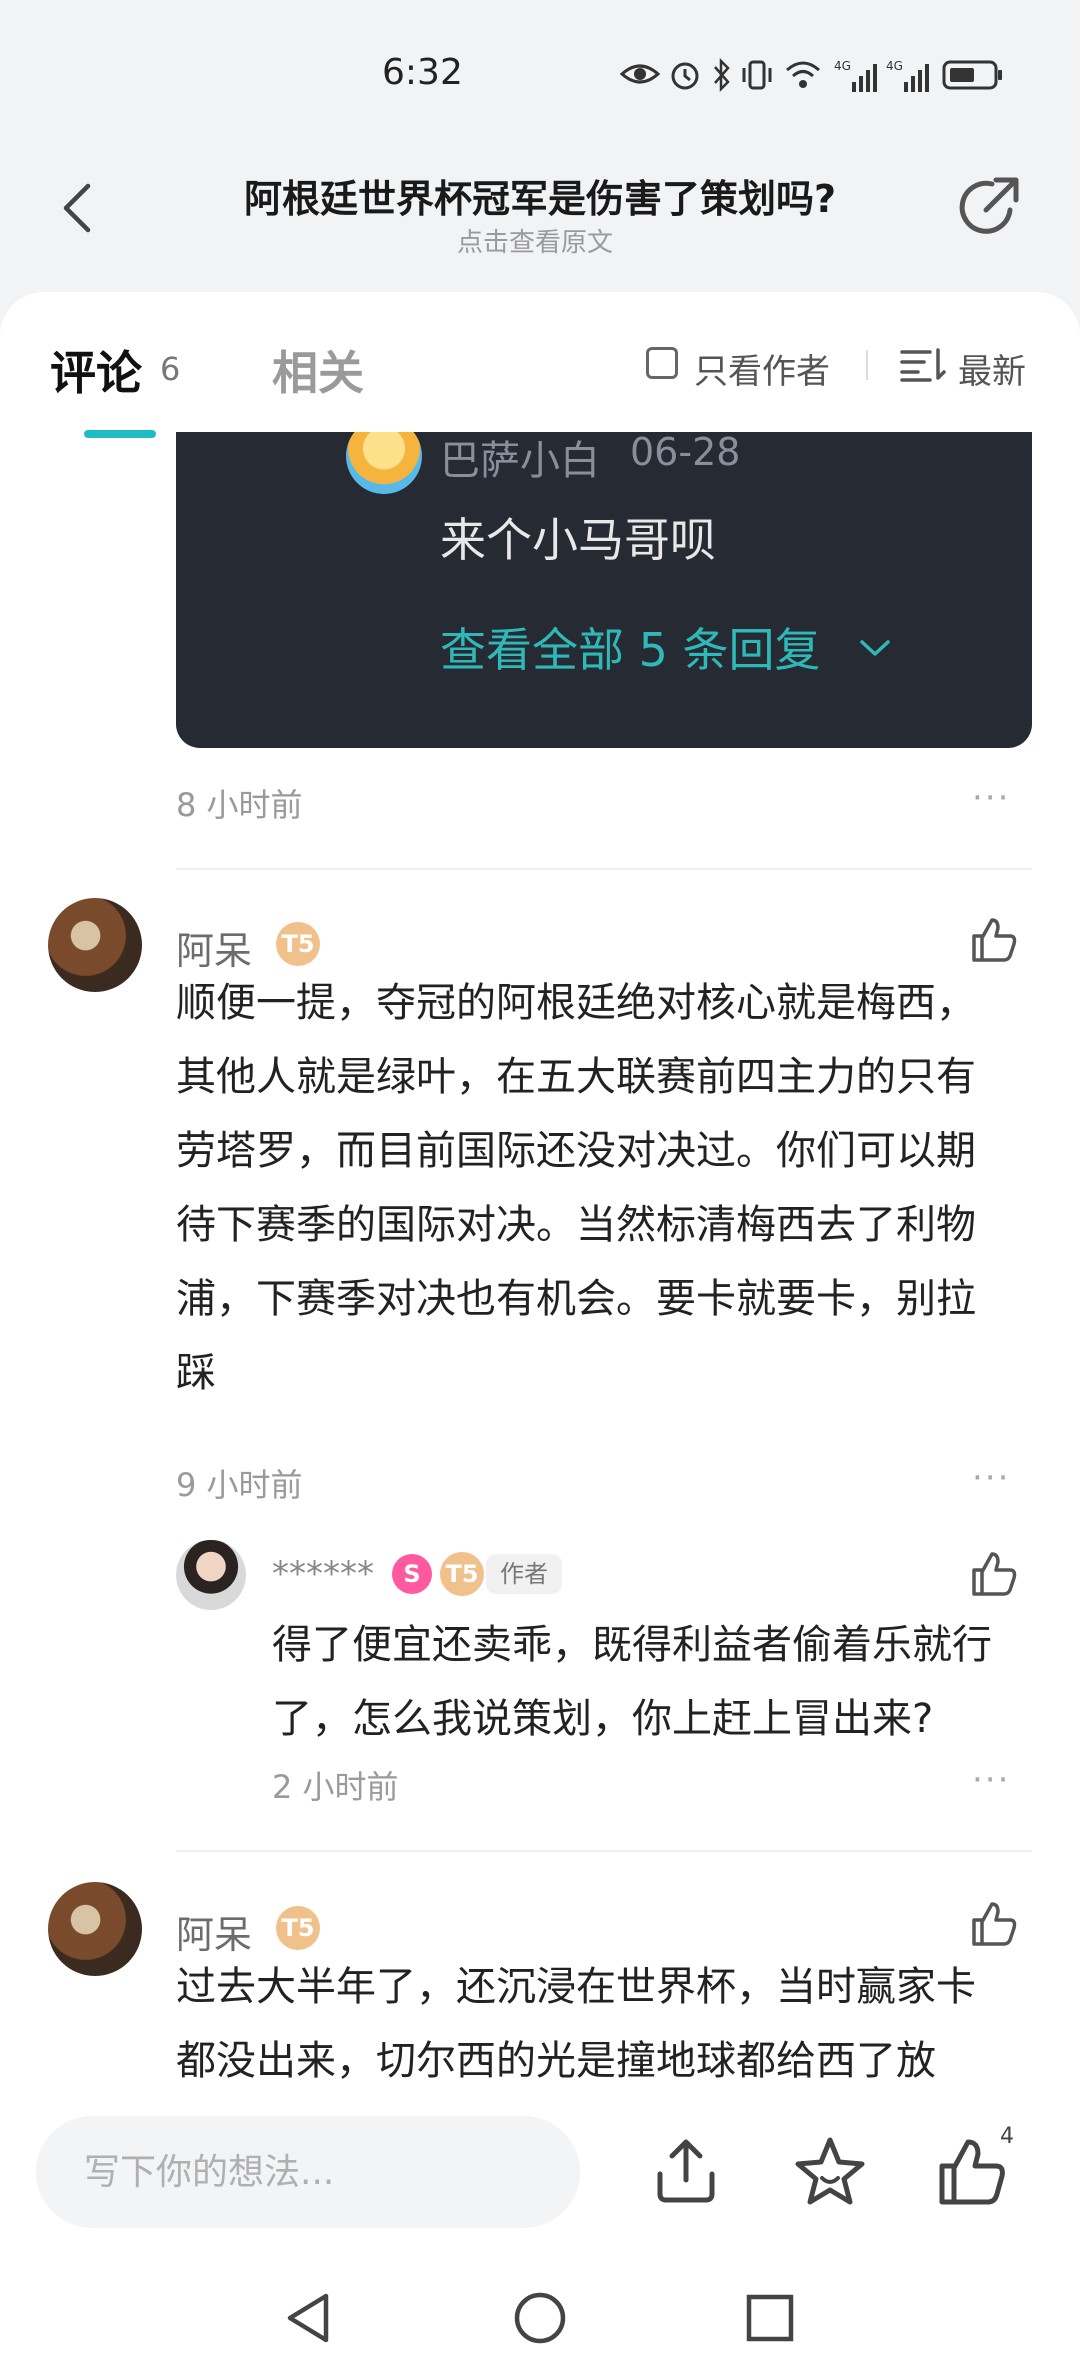 Image resolution: width=1080 pixels, height=2376 pixels. Describe the element at coordinates (80, 208) in the screenshot. I see `back-icon` at that location.